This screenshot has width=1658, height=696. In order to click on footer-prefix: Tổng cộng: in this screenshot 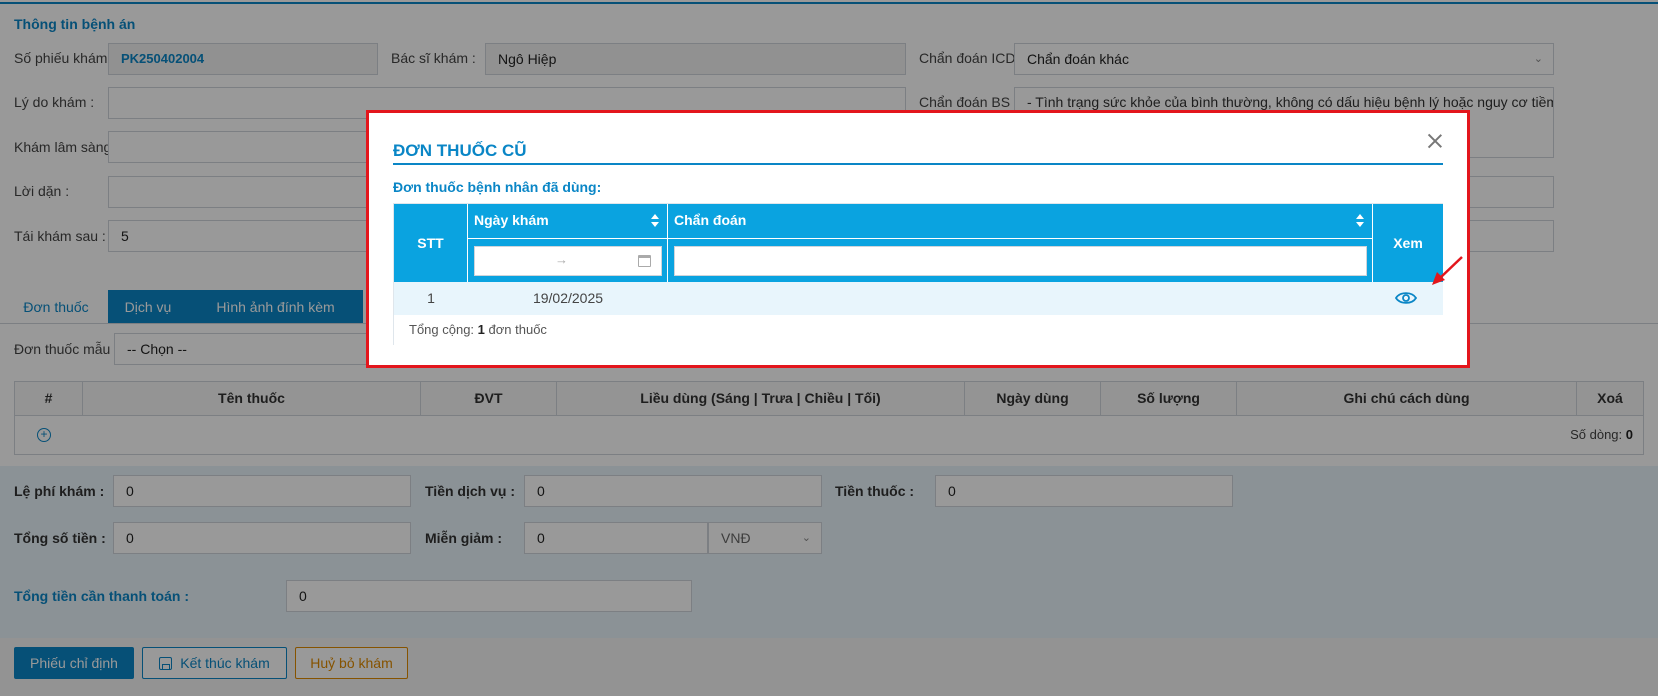, I will do `click(442, 329)`.